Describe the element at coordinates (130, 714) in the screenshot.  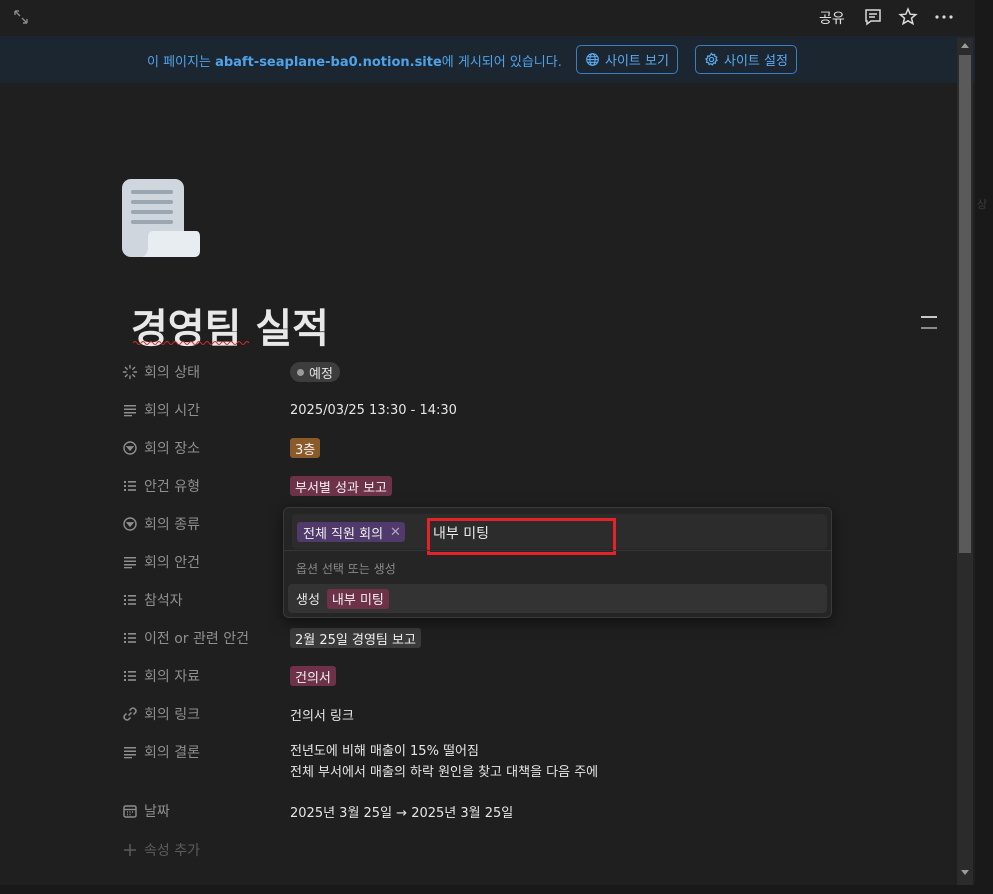
I see `link-icon` at that location.